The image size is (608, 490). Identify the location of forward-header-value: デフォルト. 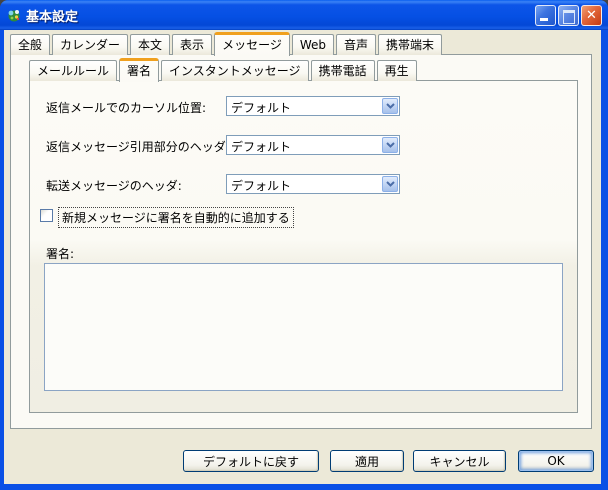
(261, 186).